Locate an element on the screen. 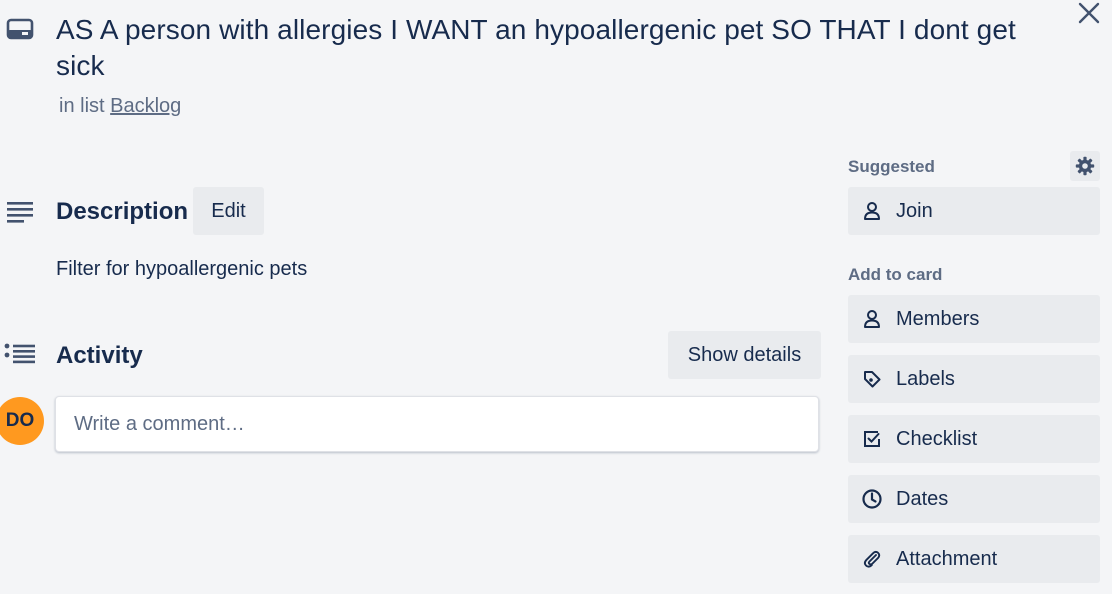 Image resolution: width=1112 pixels, height=594 pixels. suggested-heading: Suggested is located at coordinates (891, 166).